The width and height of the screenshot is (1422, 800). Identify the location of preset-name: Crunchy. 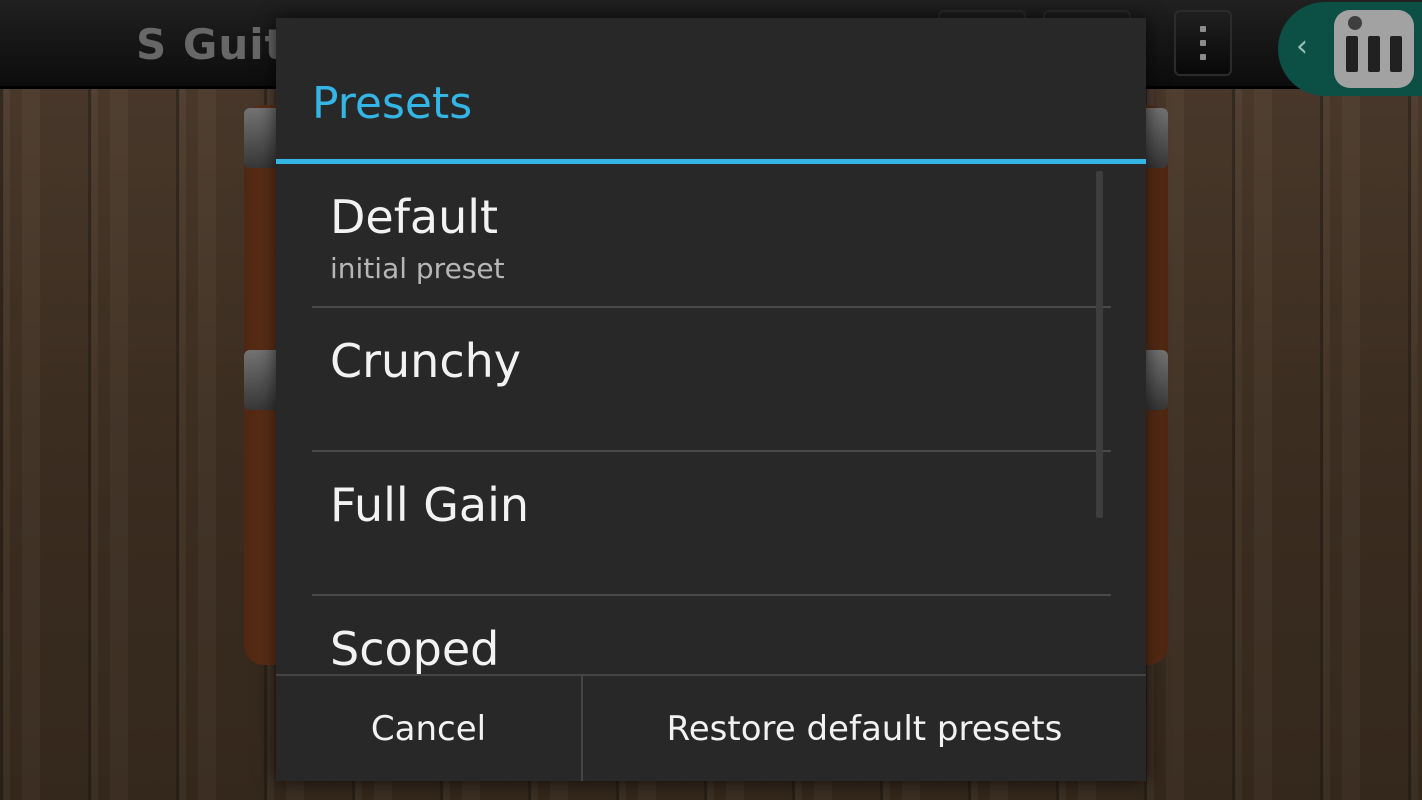
(426, 361).